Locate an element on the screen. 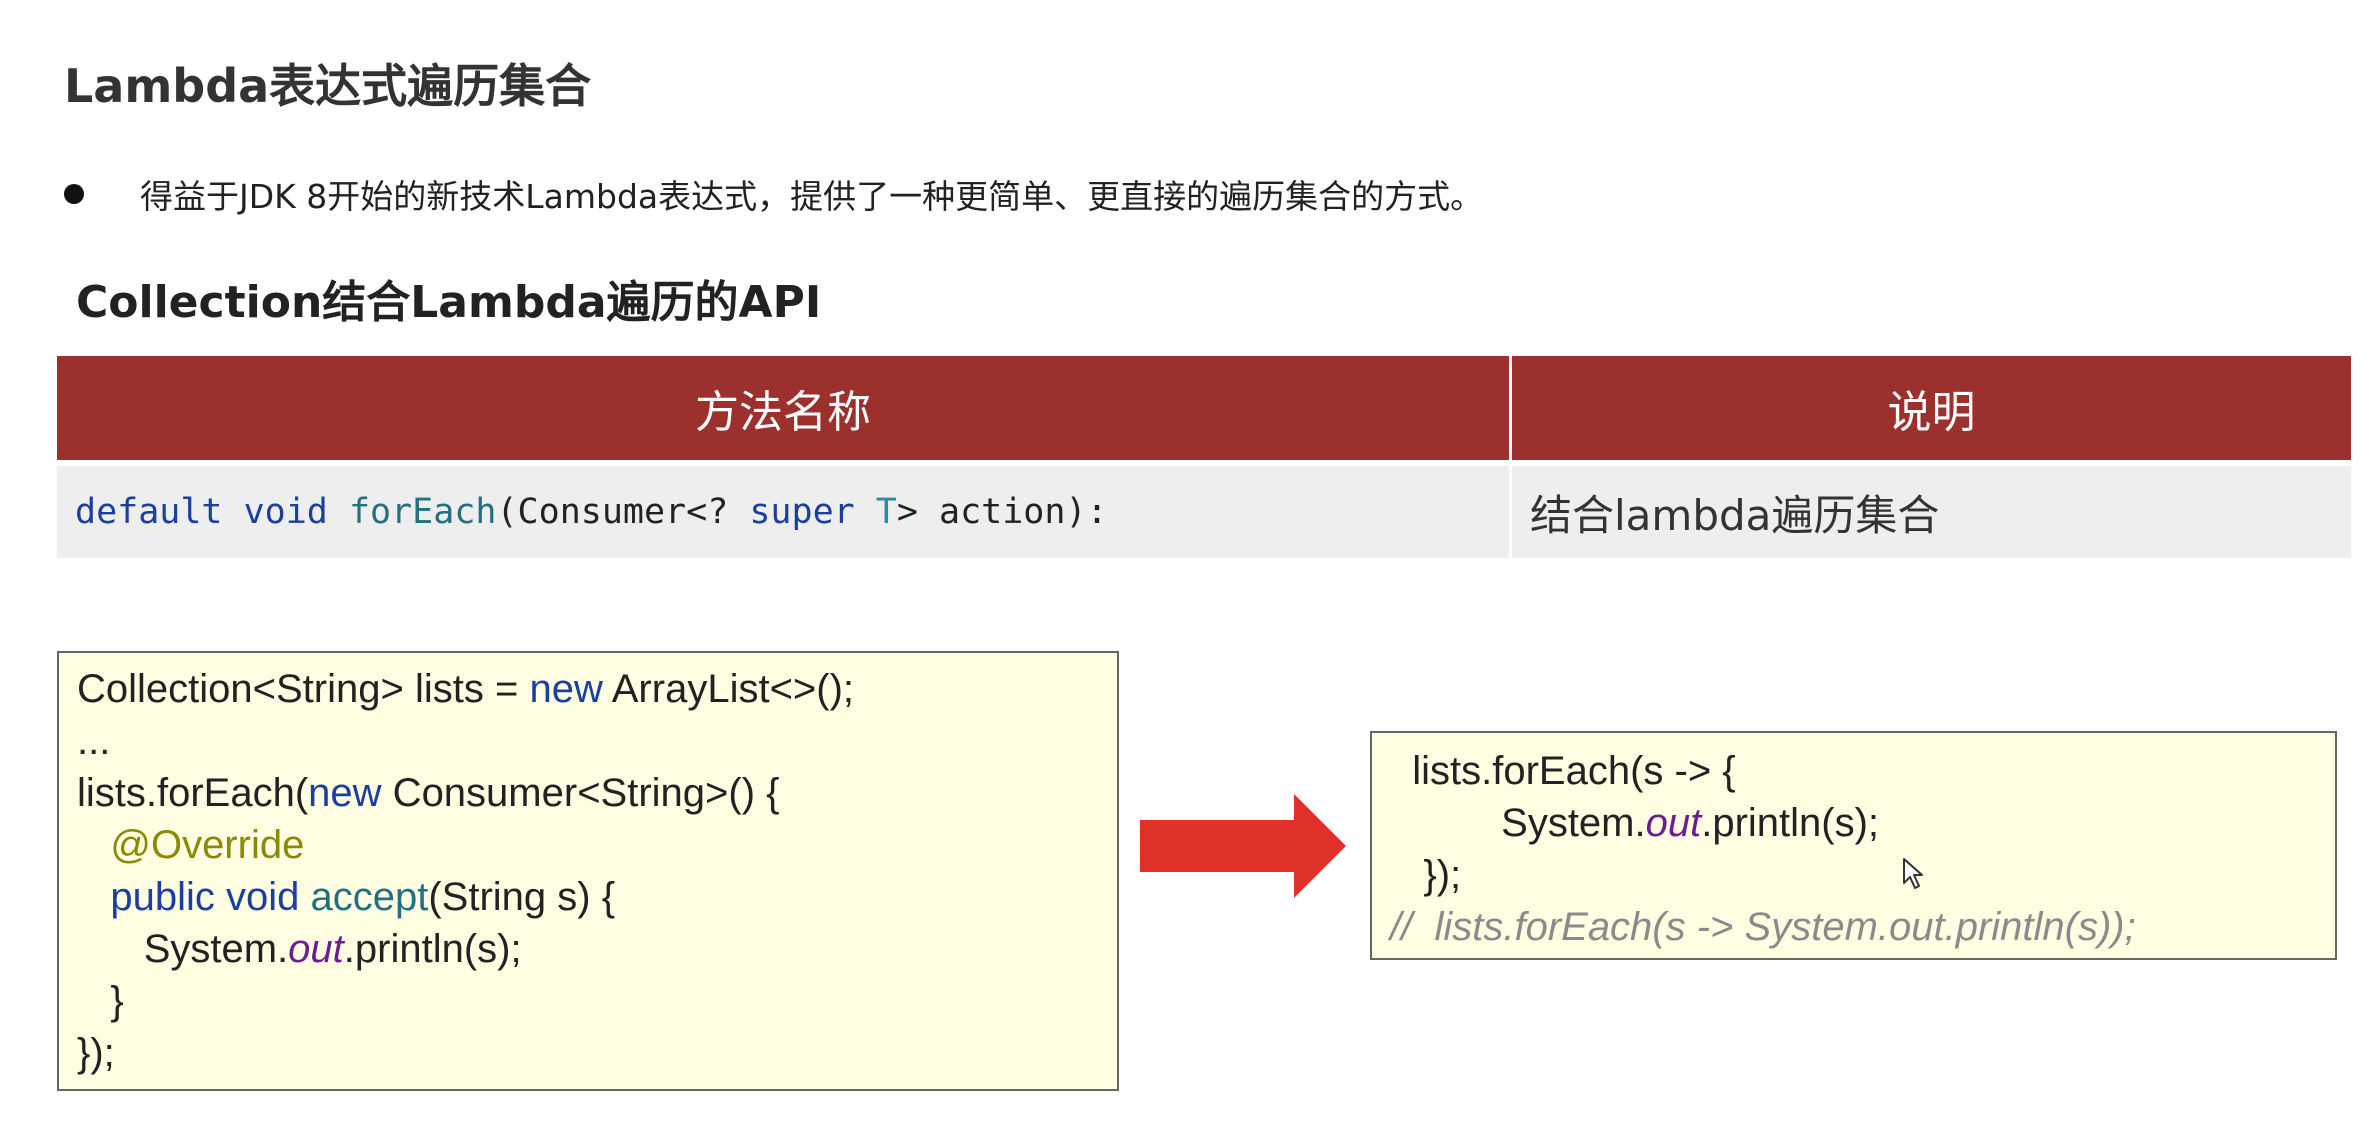 The width and height of the screenshot is (2380, 1146). section-subtitle: Collection结合Lambda遍历的API is located at coordinates (449, 302).